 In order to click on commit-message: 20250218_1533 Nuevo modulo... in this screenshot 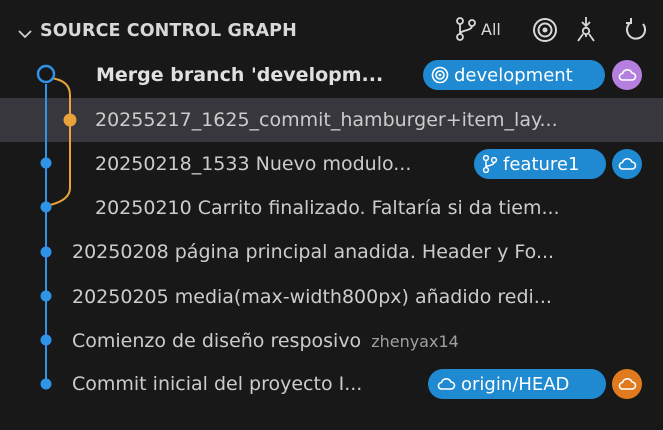, I will do `click(253, 164)`.